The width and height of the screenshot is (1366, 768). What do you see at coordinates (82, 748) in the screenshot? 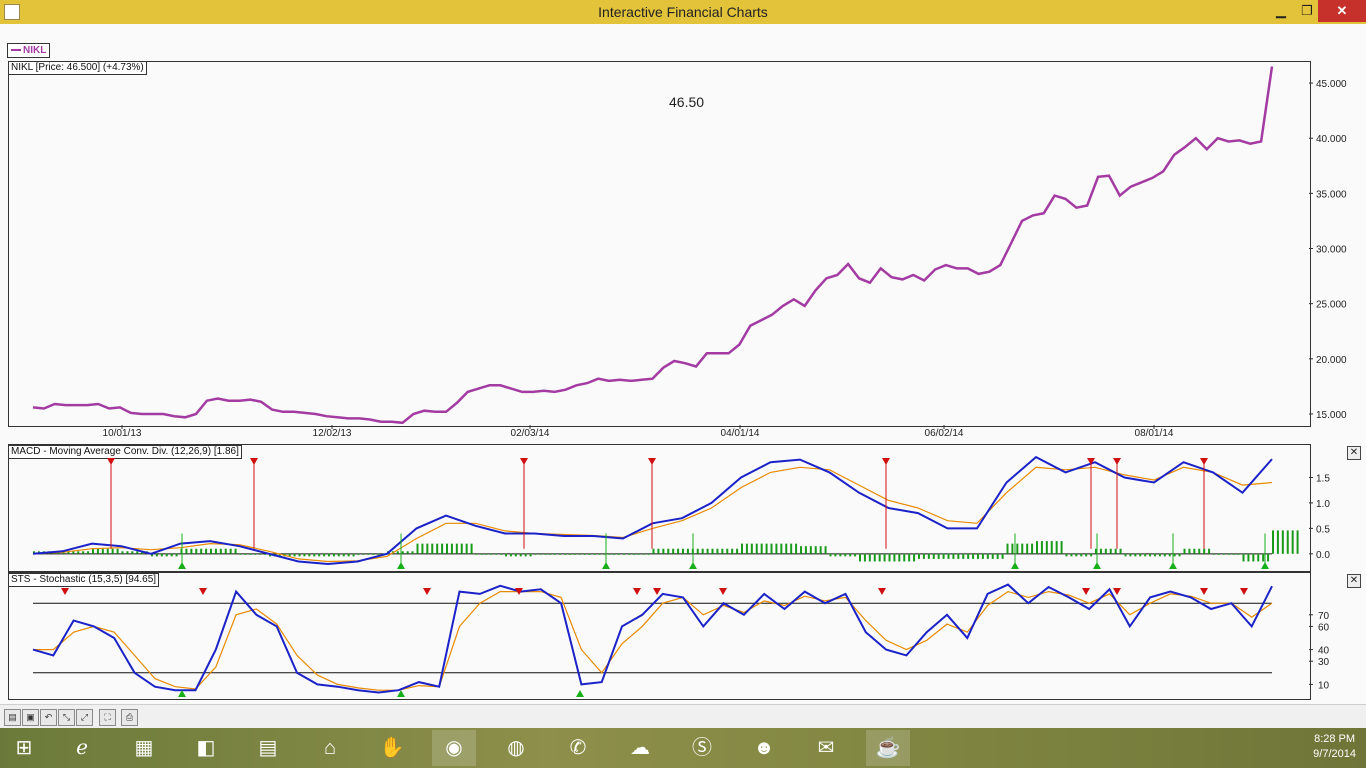
I see `ie-icon: ℯ` at bounding box center [82, 748].